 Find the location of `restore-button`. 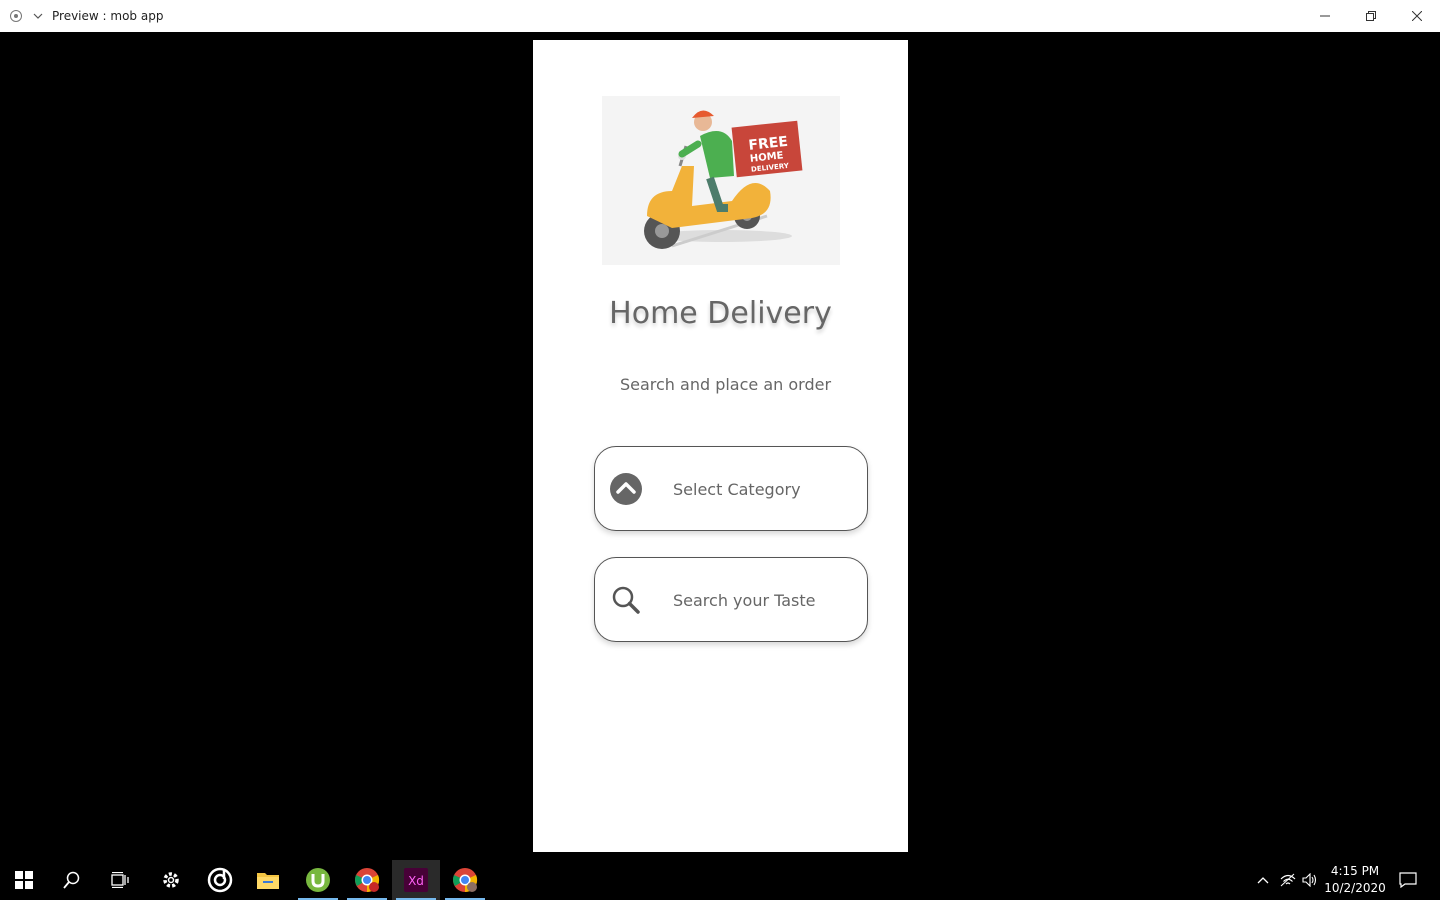

restore-button is located at coordinates (1371, 16).